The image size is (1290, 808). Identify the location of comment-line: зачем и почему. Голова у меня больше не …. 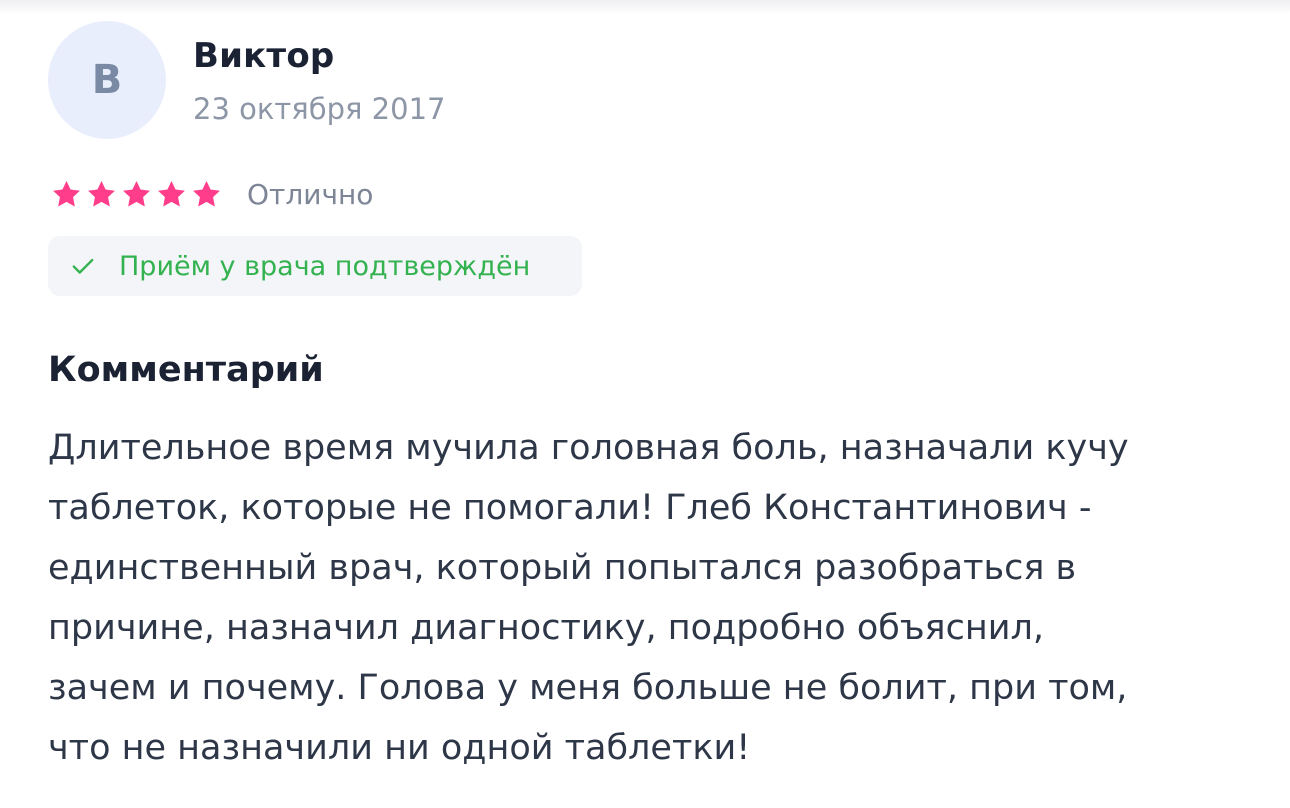
(588, 688).